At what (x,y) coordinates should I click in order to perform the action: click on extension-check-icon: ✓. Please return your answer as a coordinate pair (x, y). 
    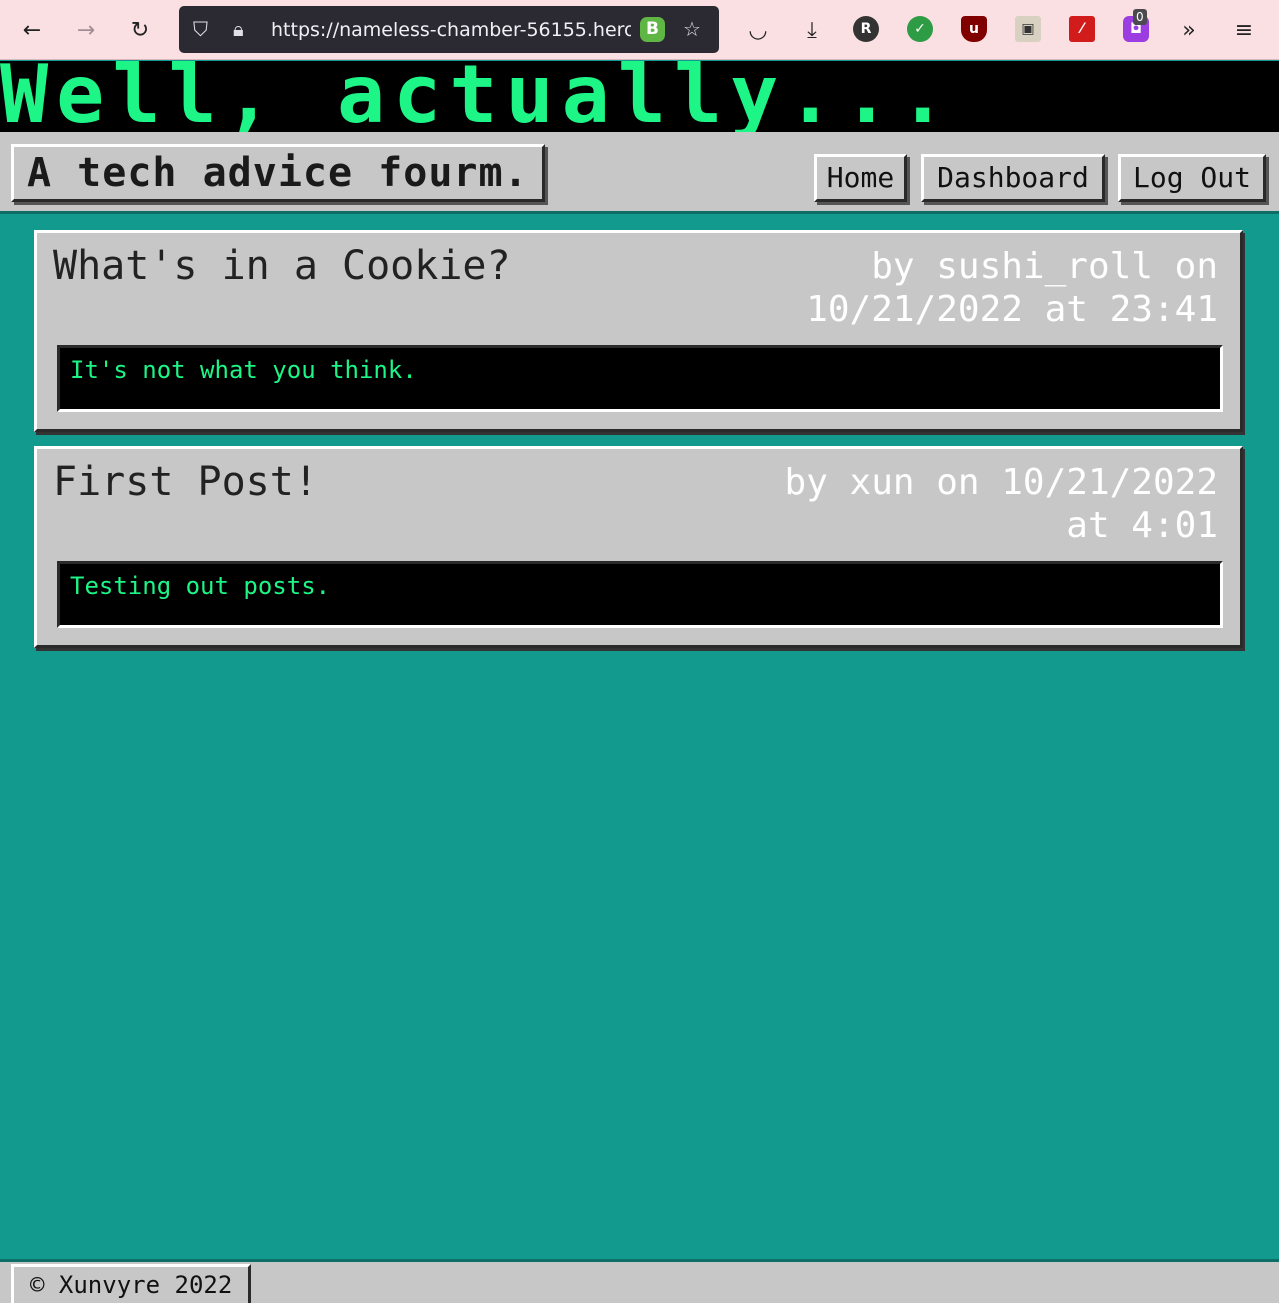
    Looking at the image, I should click on (920, 29).